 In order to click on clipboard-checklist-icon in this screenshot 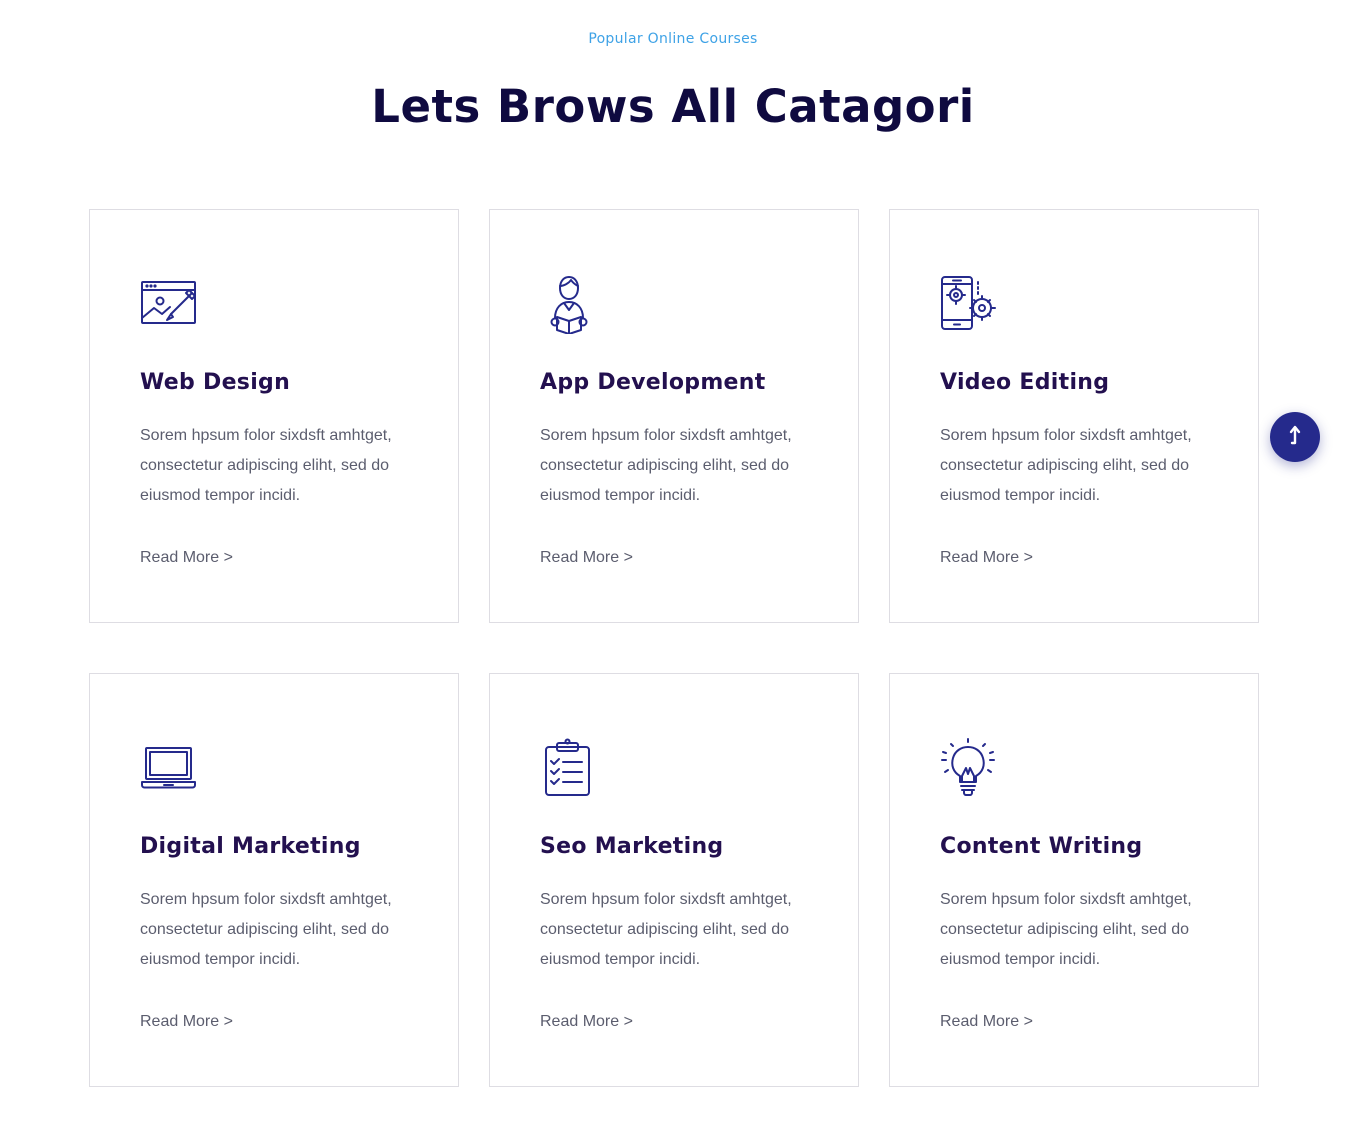, I will do `click(570, 768)`.